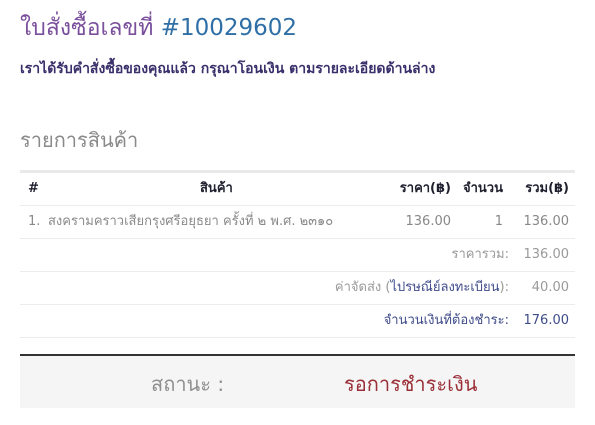 The height and width of the screenshot is (425, 595). Describe the element at coordinates (79, 140) in the screenshot. I see `items-section-title: รายการสินค้า` at that location.